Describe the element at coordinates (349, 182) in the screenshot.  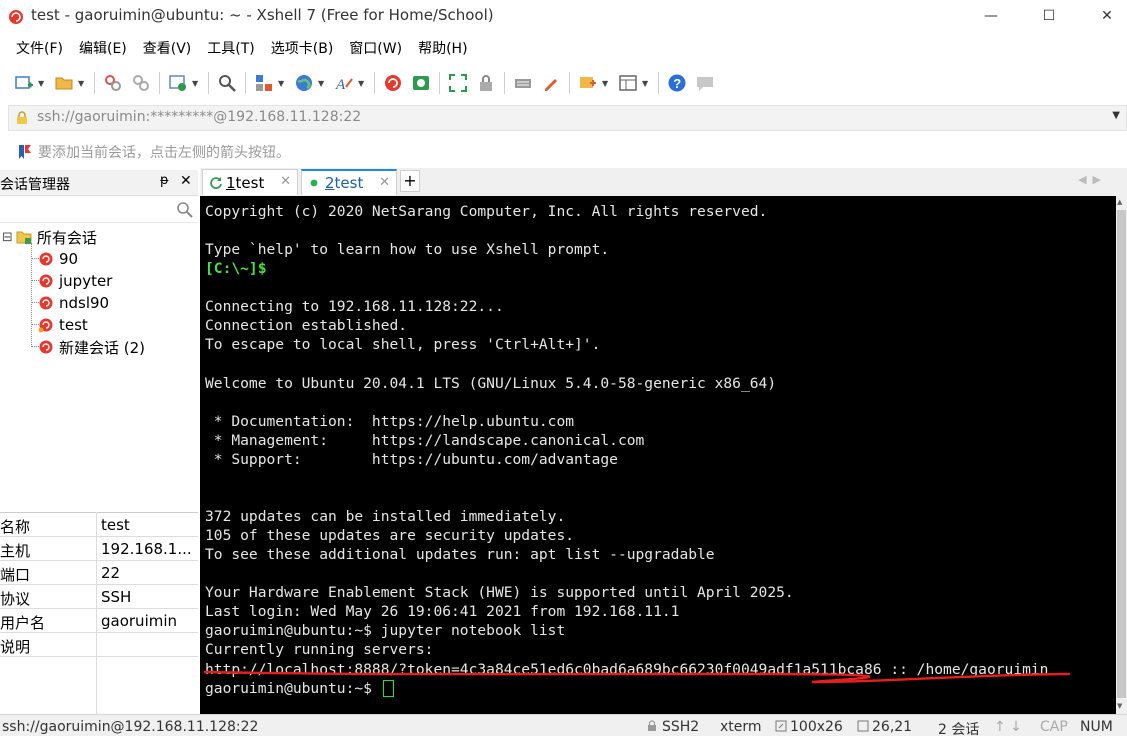
I see `tab-2-test: 2 test ✕` at that location.